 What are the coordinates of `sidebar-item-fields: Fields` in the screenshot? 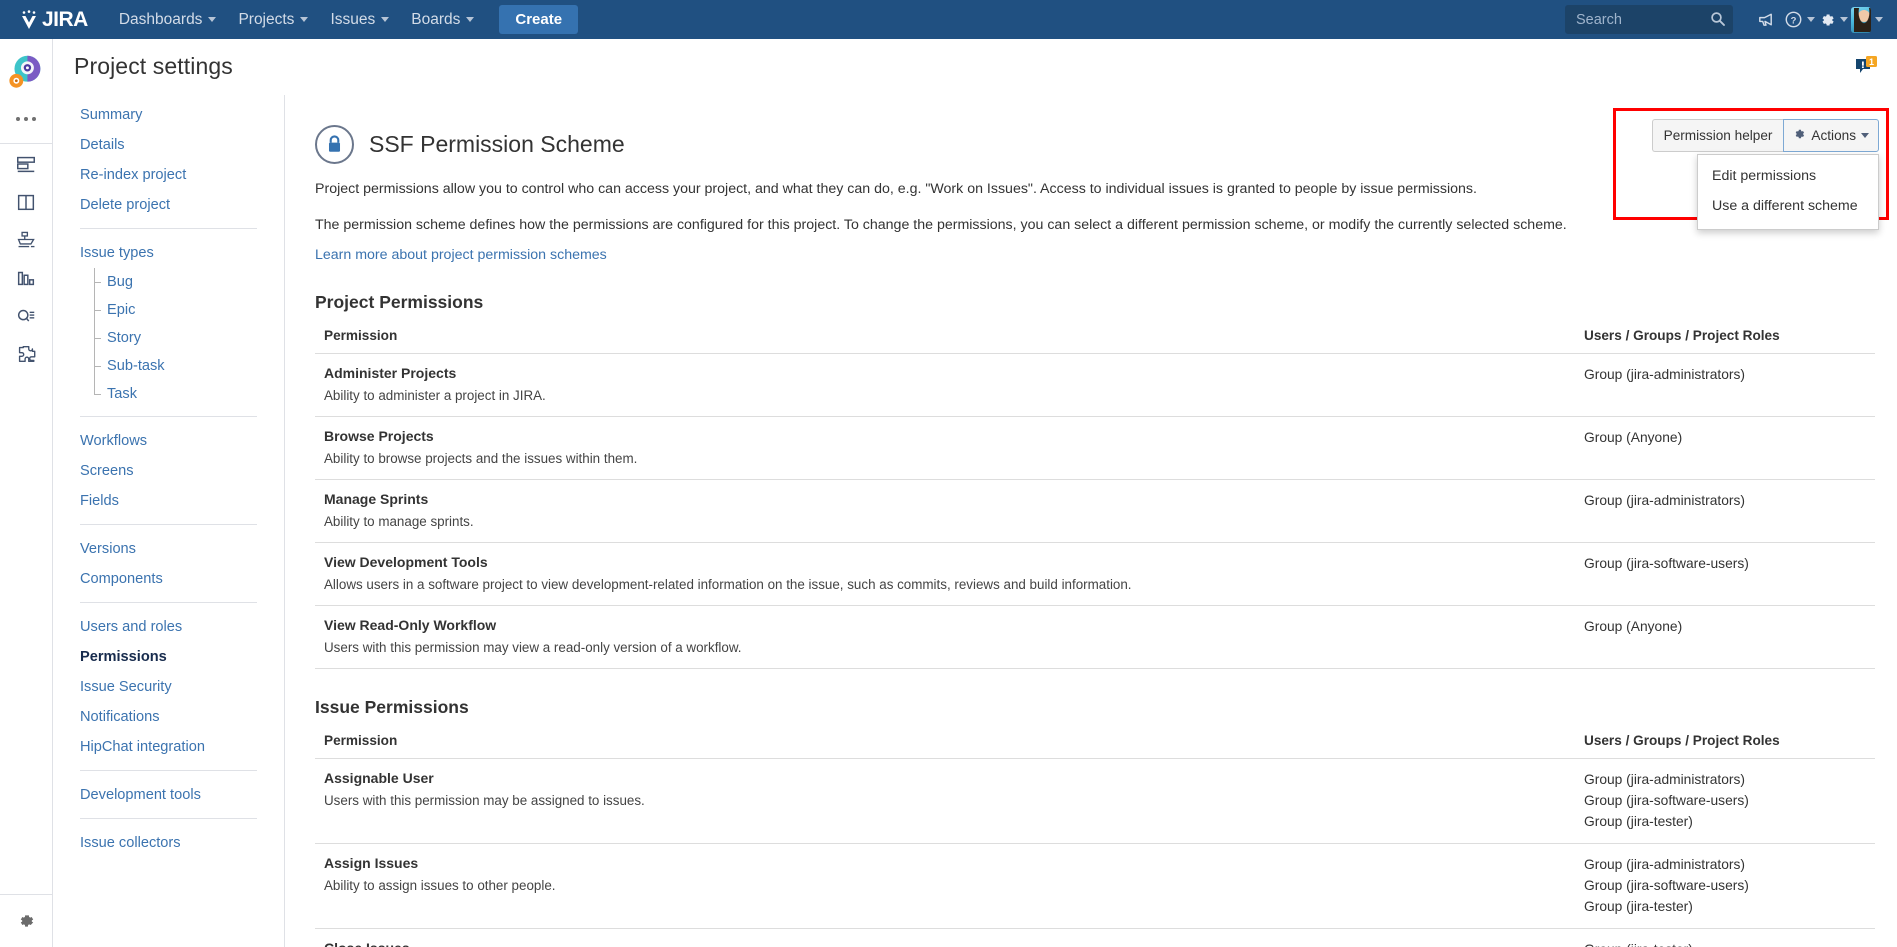 It's located at (168, 501).